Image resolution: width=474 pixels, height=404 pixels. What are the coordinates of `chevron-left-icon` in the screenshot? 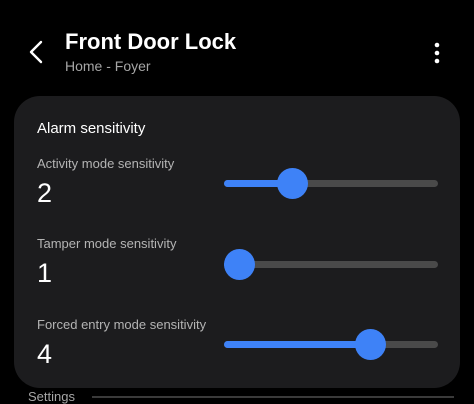 It's located at (36, 52).